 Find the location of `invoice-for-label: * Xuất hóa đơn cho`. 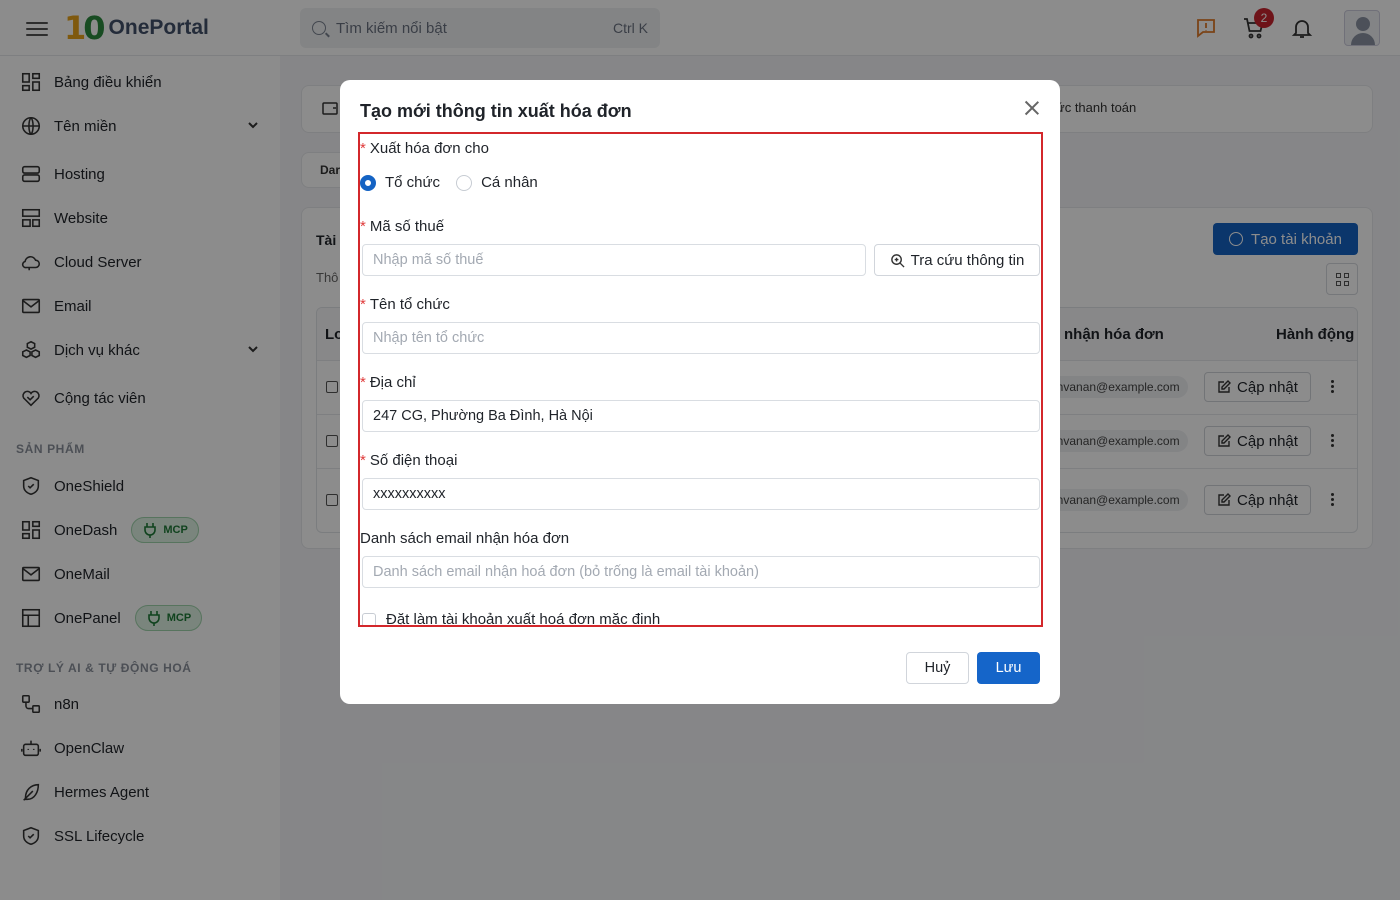

invoice-for-label: * Xuất hóa đơn cho is located at coordinates (424, 148).